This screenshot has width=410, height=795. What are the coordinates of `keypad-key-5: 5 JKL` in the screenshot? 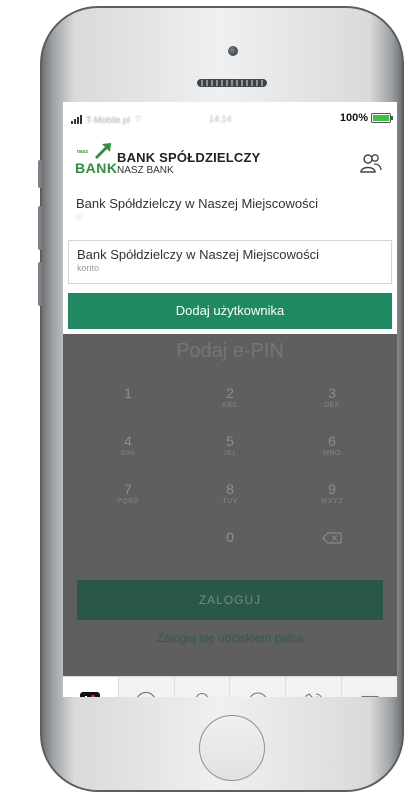 It's located at (230, 452).